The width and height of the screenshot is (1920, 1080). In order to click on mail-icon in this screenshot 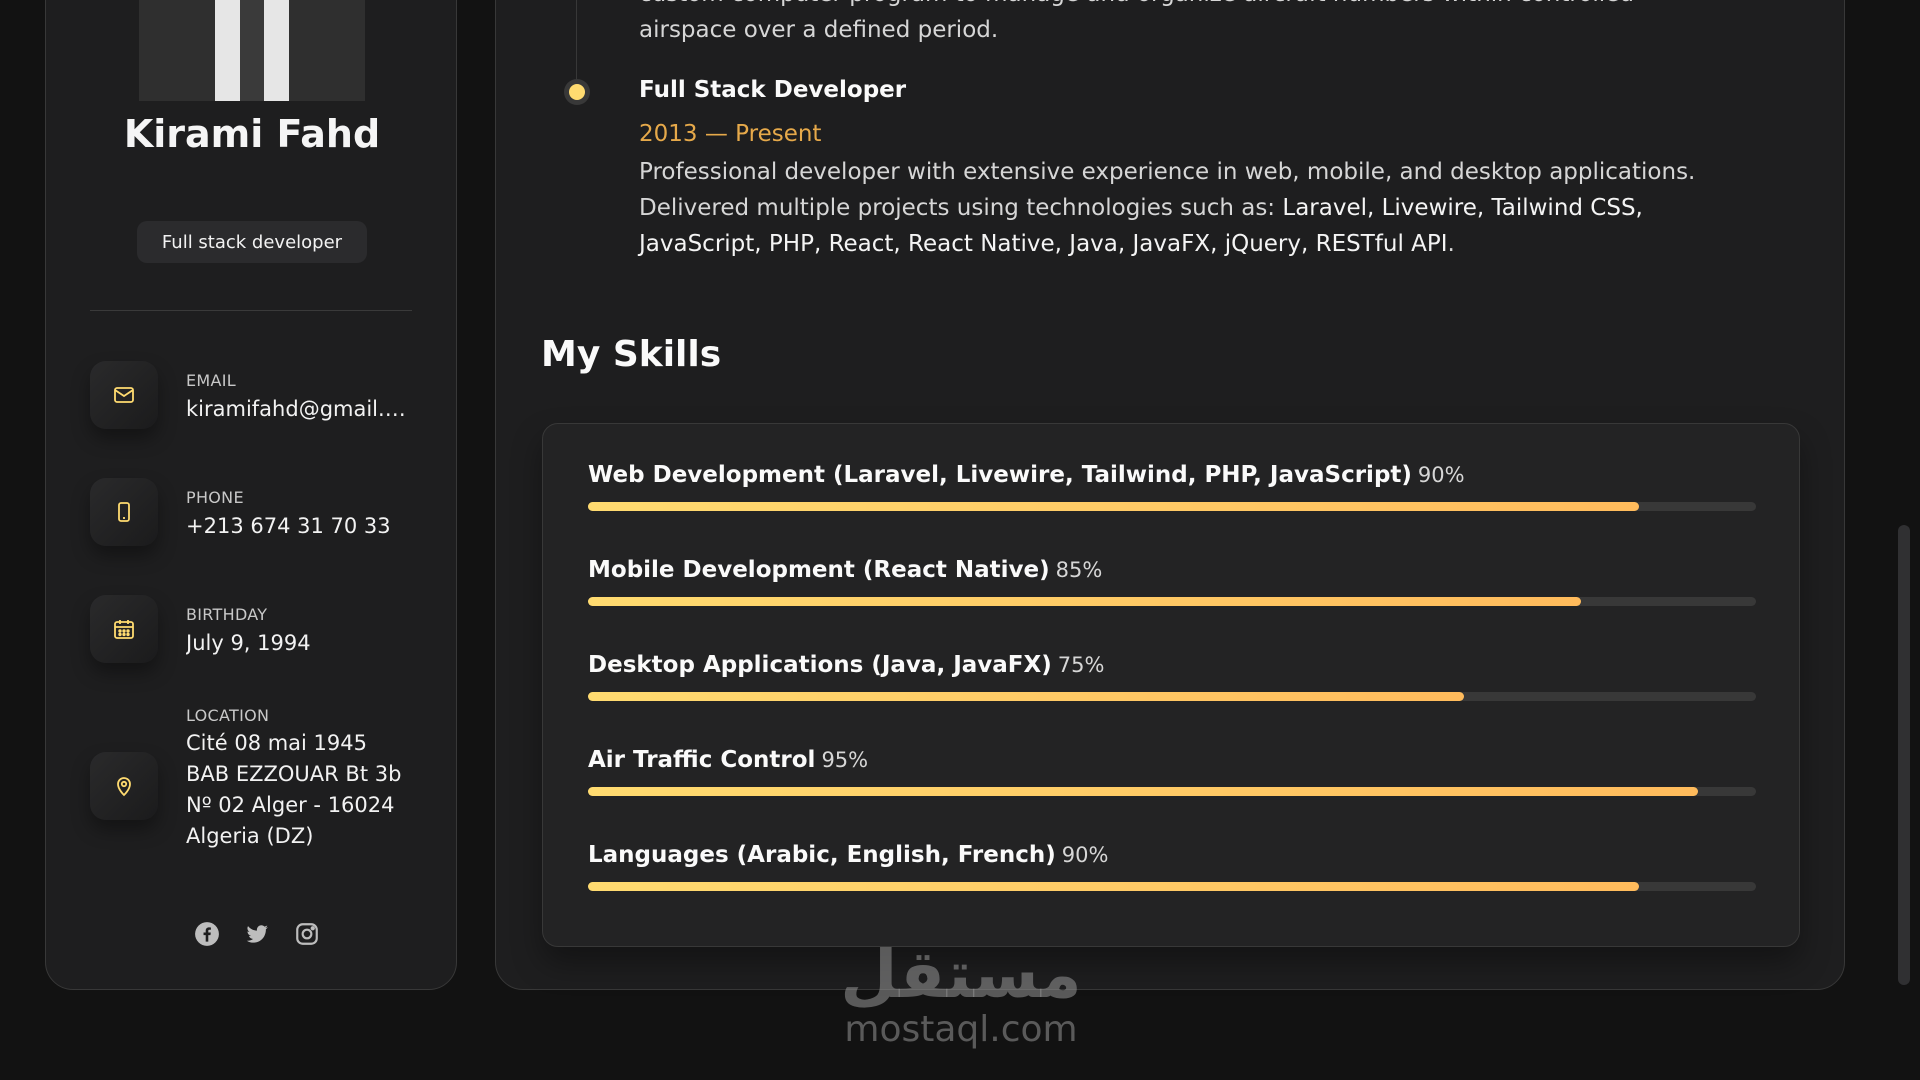, I will do `click(124, 395)`.